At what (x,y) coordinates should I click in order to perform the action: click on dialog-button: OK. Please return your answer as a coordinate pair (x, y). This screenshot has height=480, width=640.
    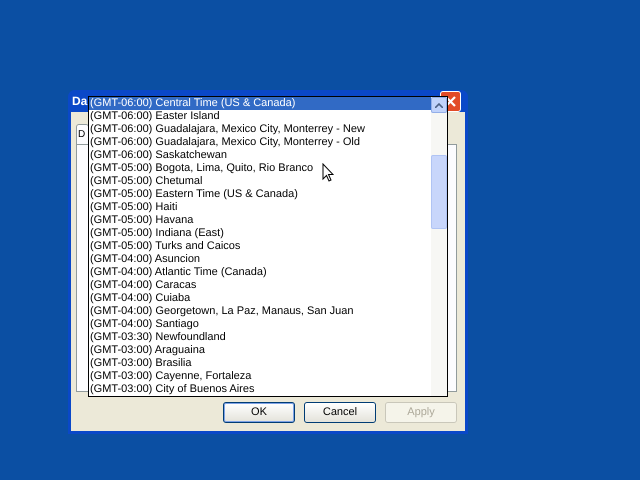
    Looking at the image, I should click on (259, 412).